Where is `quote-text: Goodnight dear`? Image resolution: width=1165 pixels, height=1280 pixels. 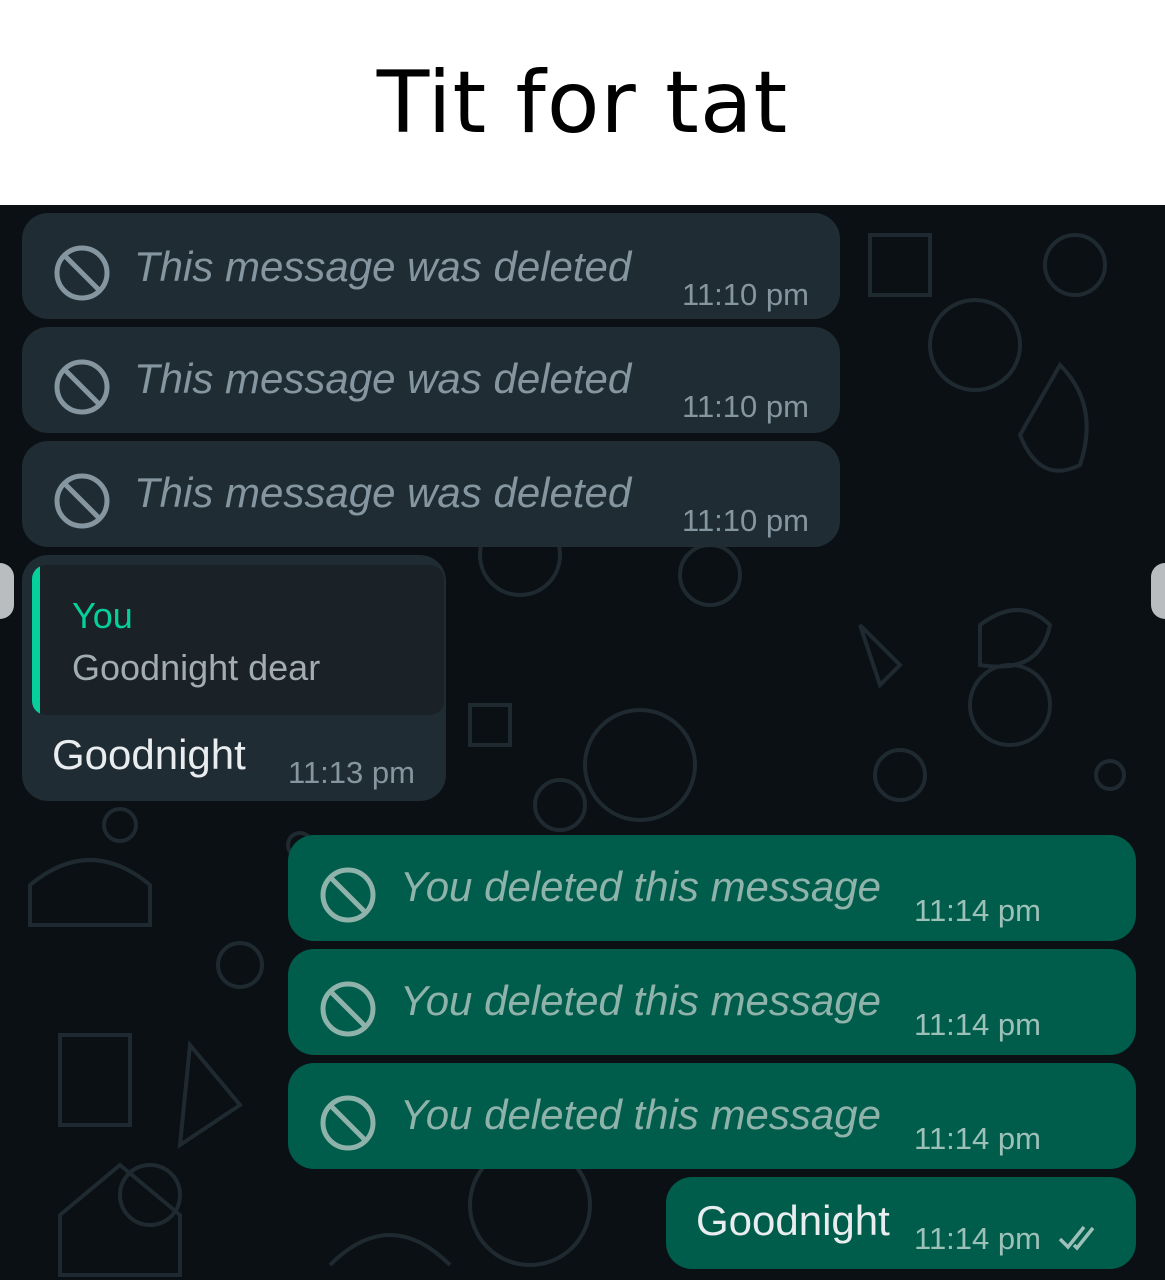
quote-text: Goodnight dear is located at coordinates (196, 667).